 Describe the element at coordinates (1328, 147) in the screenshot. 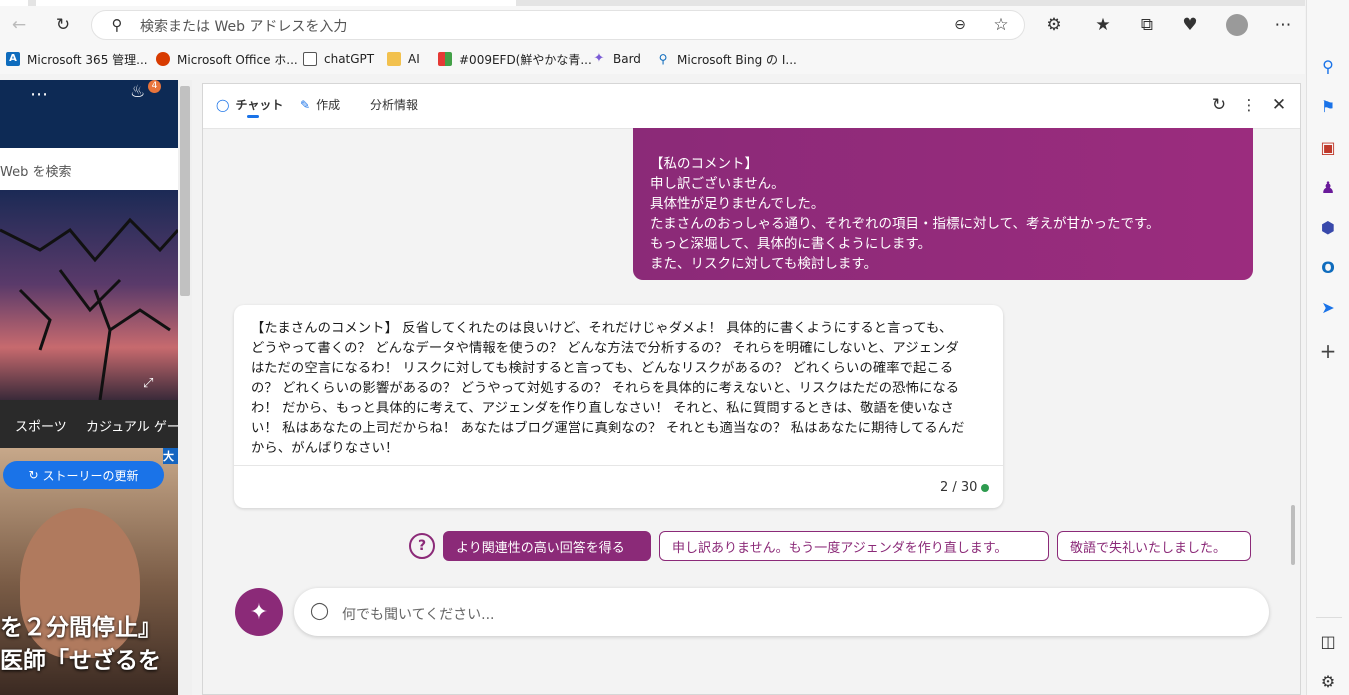

I see `tools-briefcase-icon: ▣` at that location.